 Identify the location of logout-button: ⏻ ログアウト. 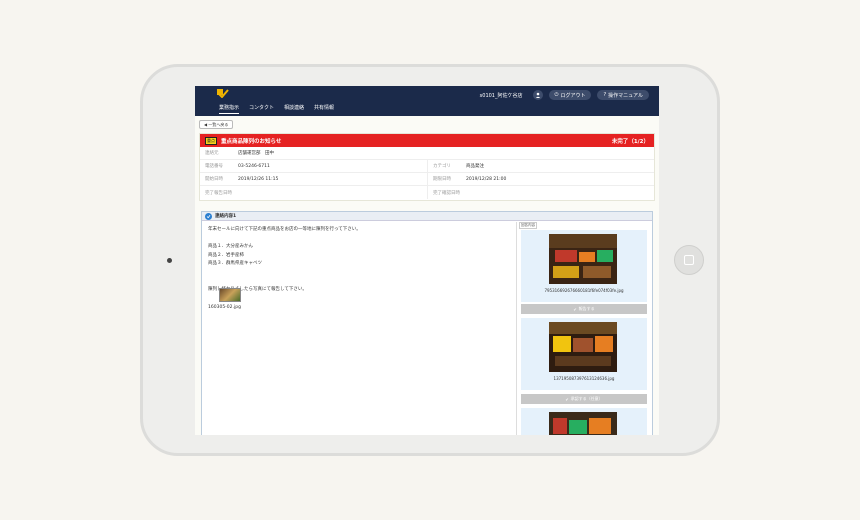
(570, 95).